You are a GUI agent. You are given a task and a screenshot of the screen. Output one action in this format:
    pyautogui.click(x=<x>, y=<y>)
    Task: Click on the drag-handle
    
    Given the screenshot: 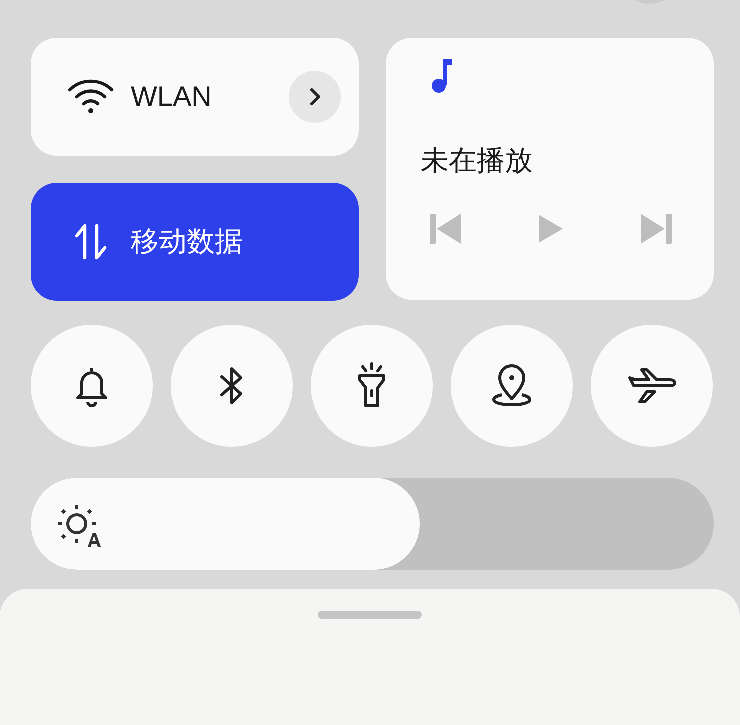 What is the action you would take?
    pyautogui.click(x=370, y=615)
    